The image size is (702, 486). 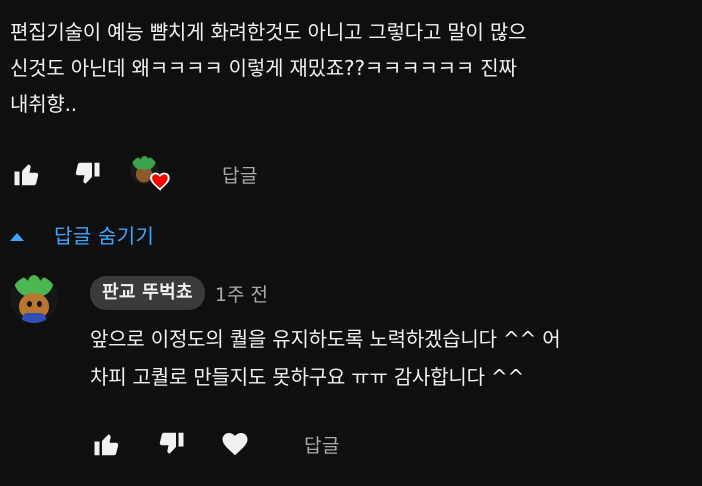 What do you see at coordinates (325, 339) in the screenshot?
I see `reply-line: 앞으로 이정도의 퀄을 유지하도록 노력하겠습니다 ^^ 어` at bounding box center [325, 339].